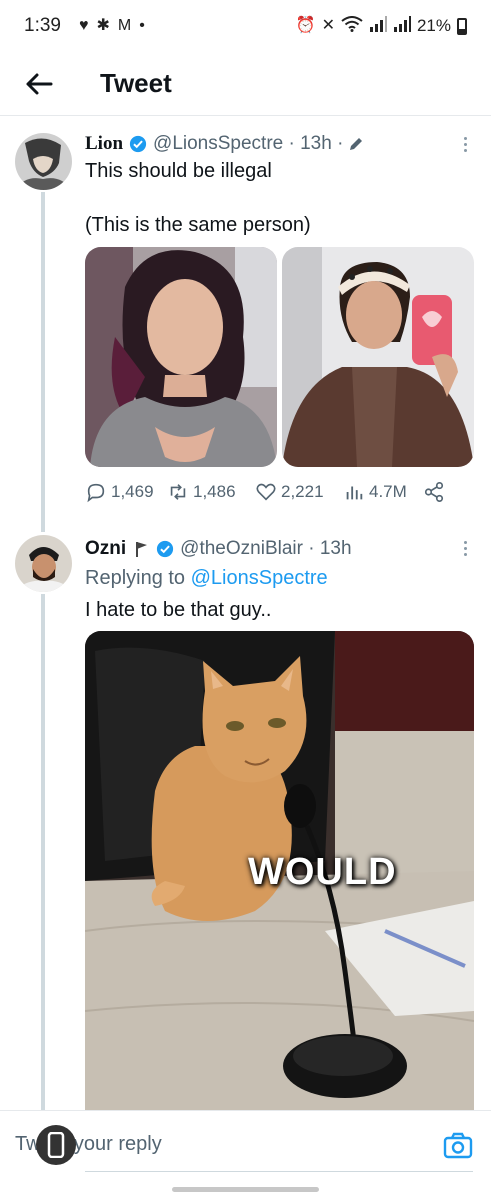 This screenshot has width=491, height=1200. Describe the element at coordinates (458, 1146) in the screenshot. I see `camera-icon` at that location.